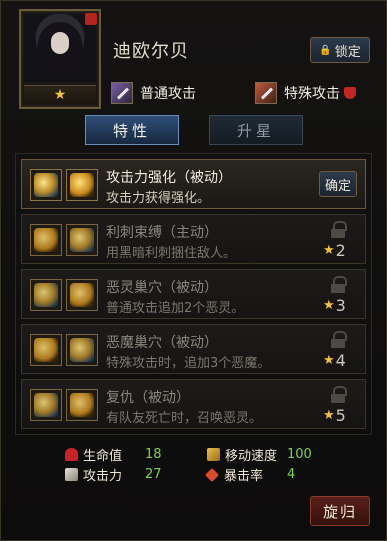 The width and height of the screenshot is (387, 541). I want to click on spirit-nest-icon, so click(82, 295).